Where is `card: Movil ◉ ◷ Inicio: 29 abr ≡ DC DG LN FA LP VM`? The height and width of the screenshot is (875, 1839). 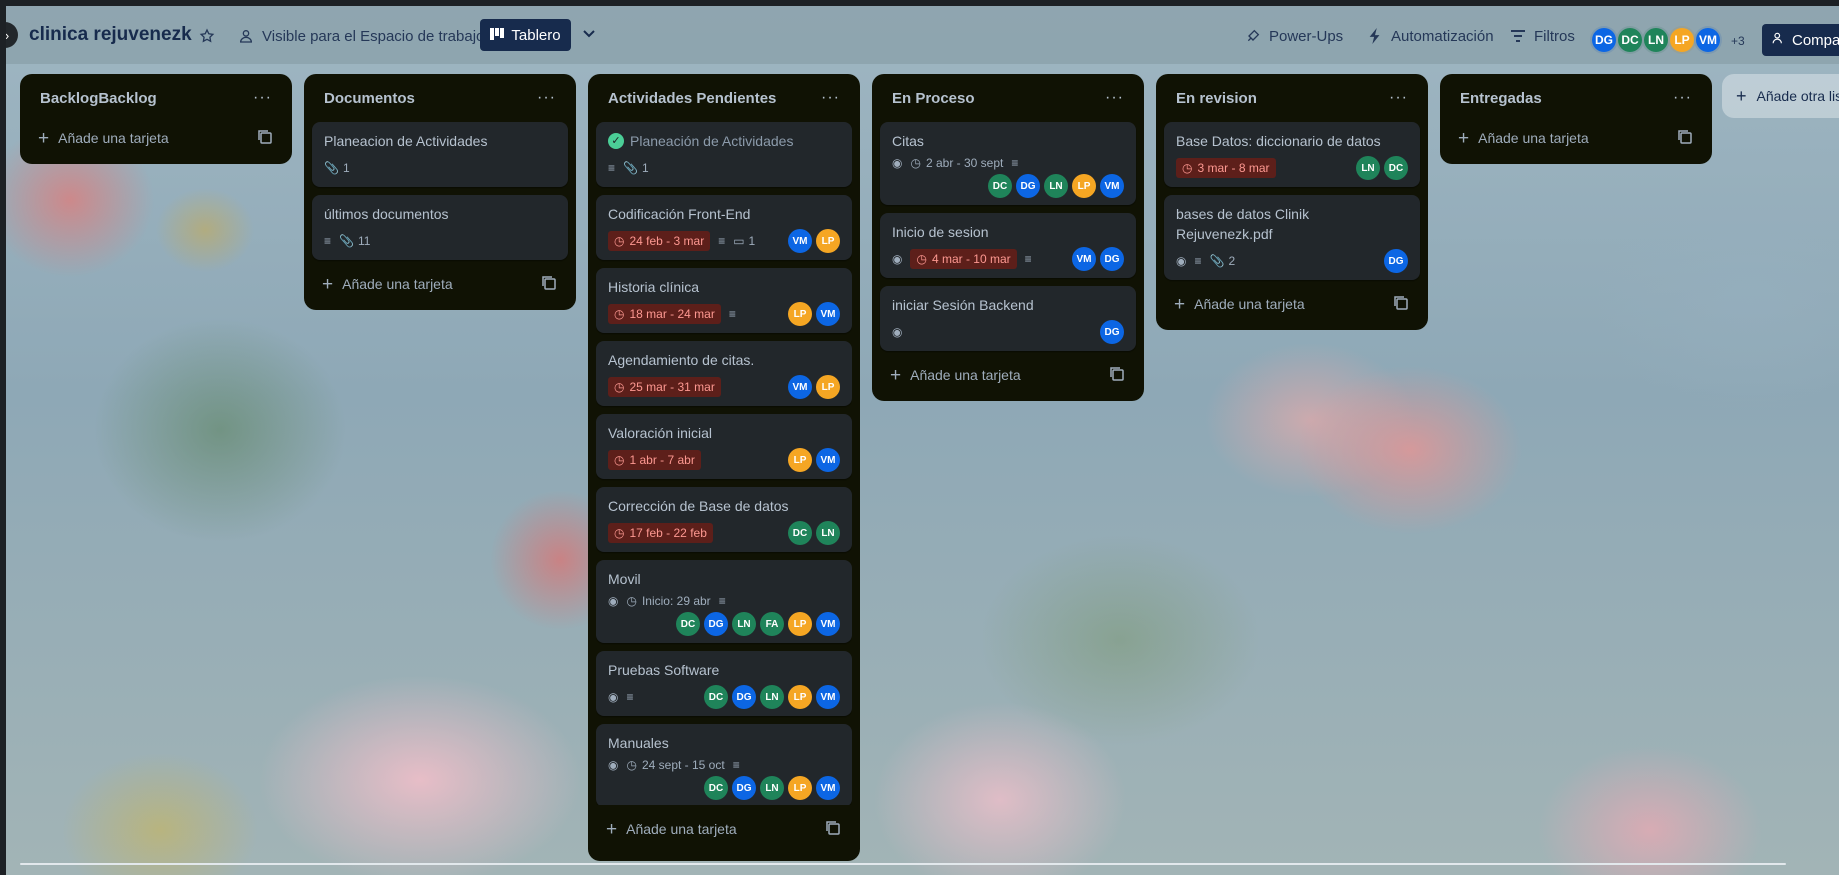
card: Movil ◉ ◷ Inicio: 29 abr ≡ DC DG LN FA LP VM is located at coordinates (724, 601).